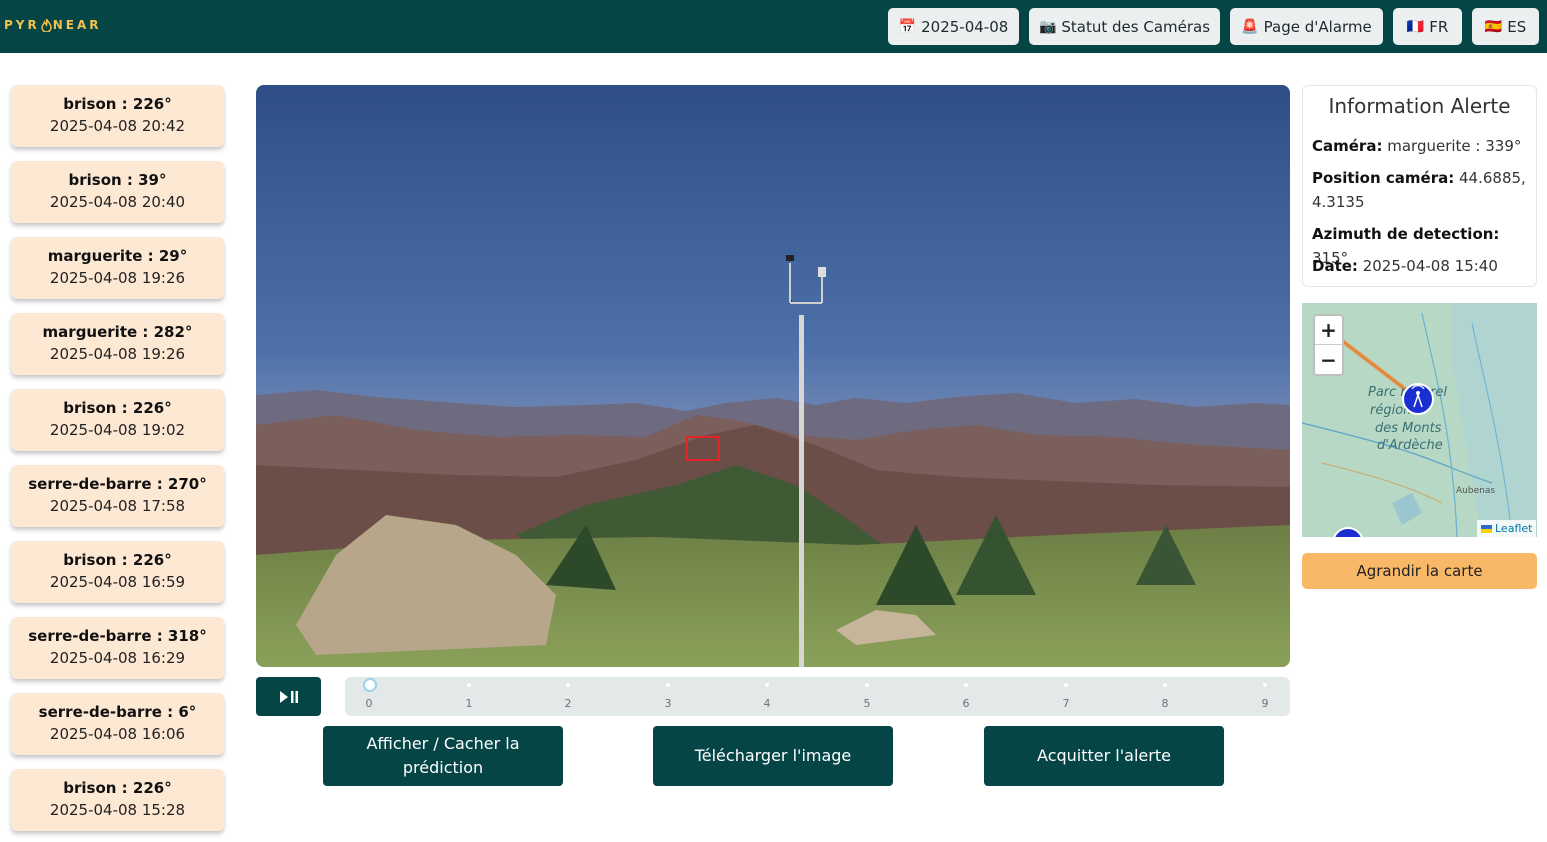  Describe the element at coordinates (1513, 528) in the screenshot. I see `leaflet-link: Leaflet` at that location.